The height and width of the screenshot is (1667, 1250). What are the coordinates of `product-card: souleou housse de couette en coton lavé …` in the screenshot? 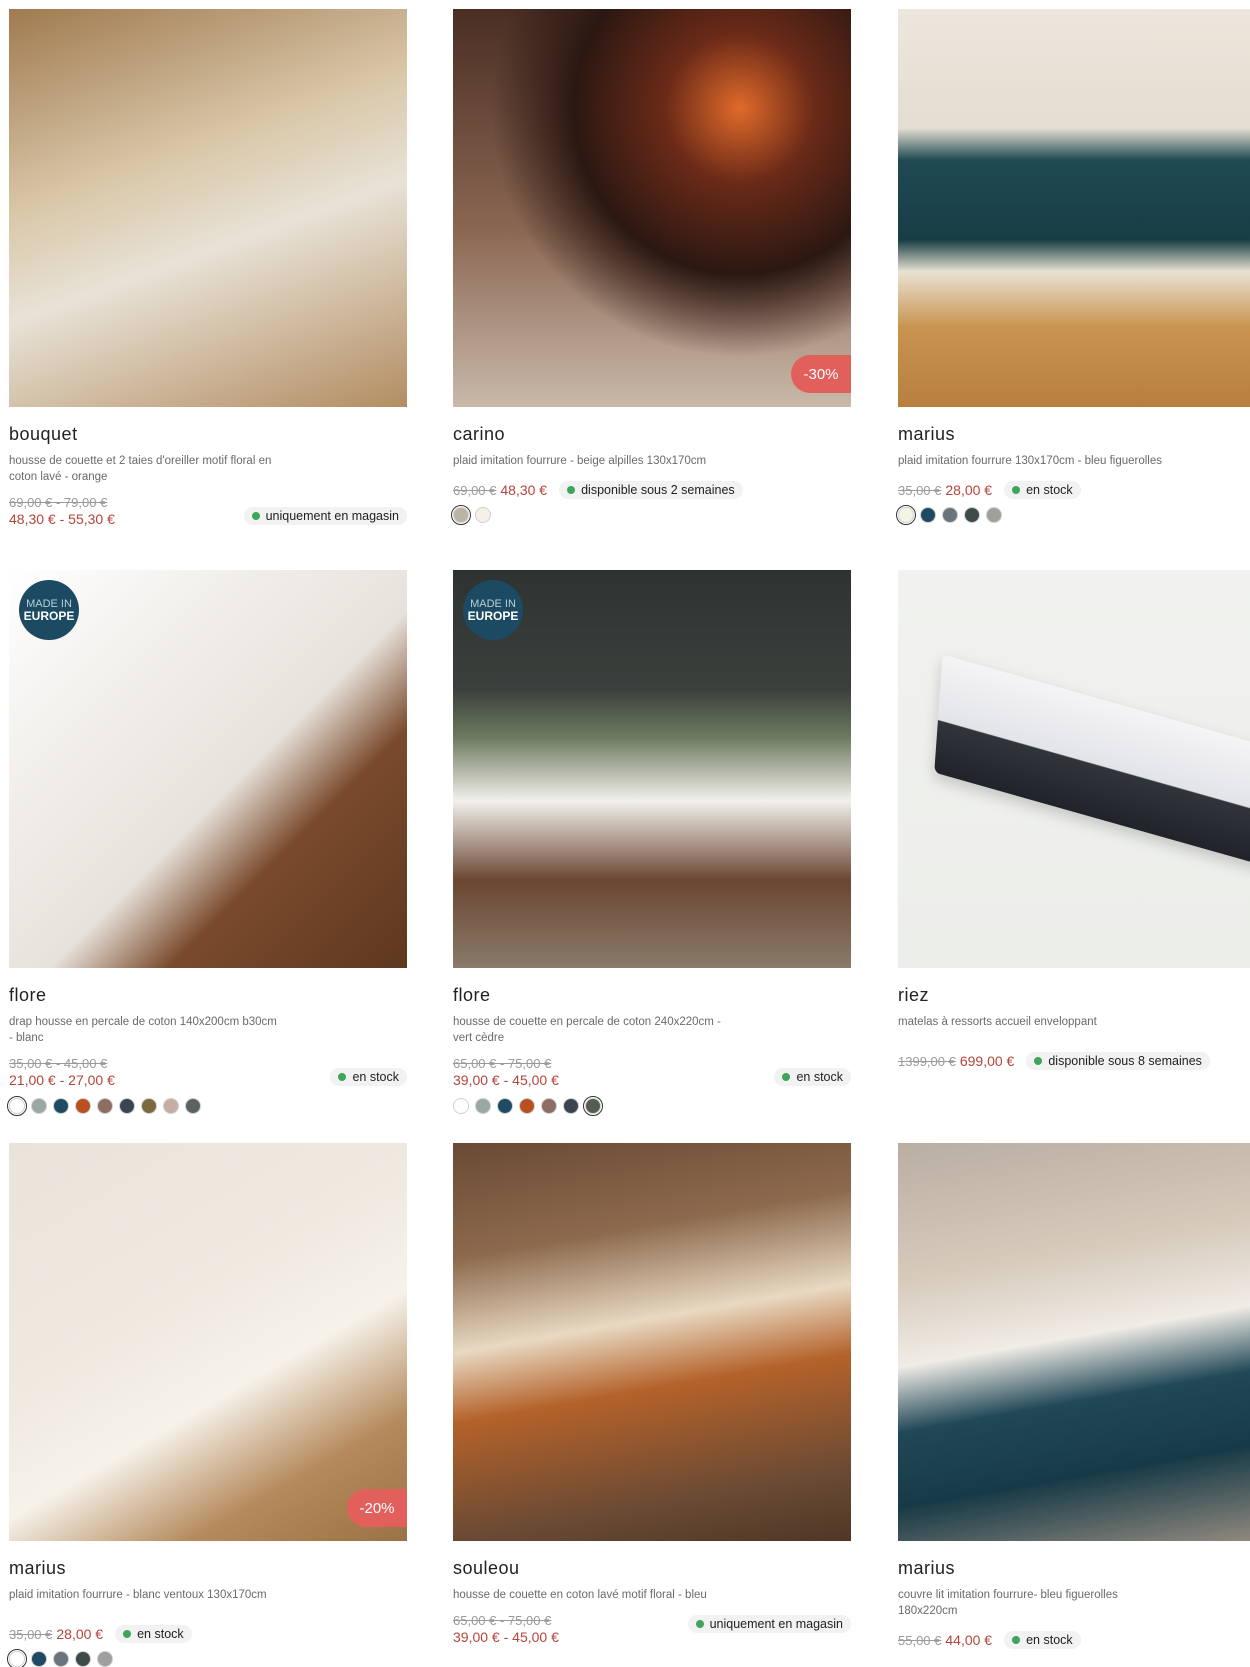 It's located at (652, 1396).